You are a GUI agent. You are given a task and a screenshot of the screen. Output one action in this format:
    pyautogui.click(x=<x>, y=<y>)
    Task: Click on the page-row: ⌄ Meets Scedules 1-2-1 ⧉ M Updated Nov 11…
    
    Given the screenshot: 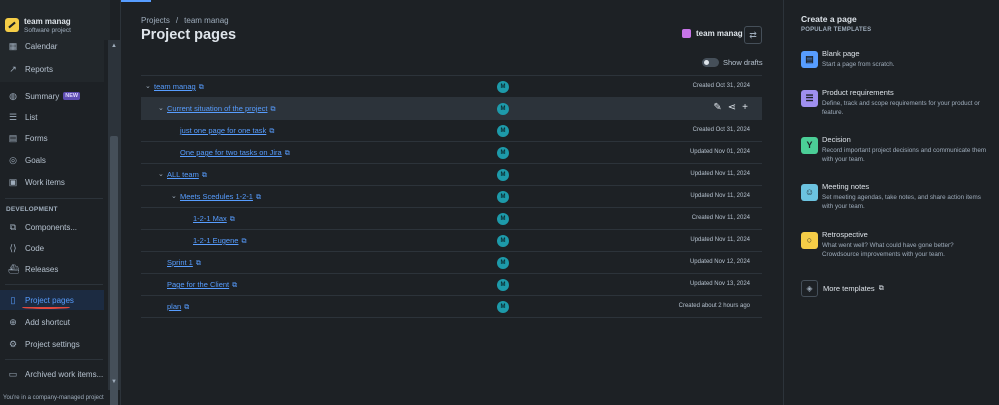 What is the action you would take?
    pyautogui.click(x=451, y=196)
    